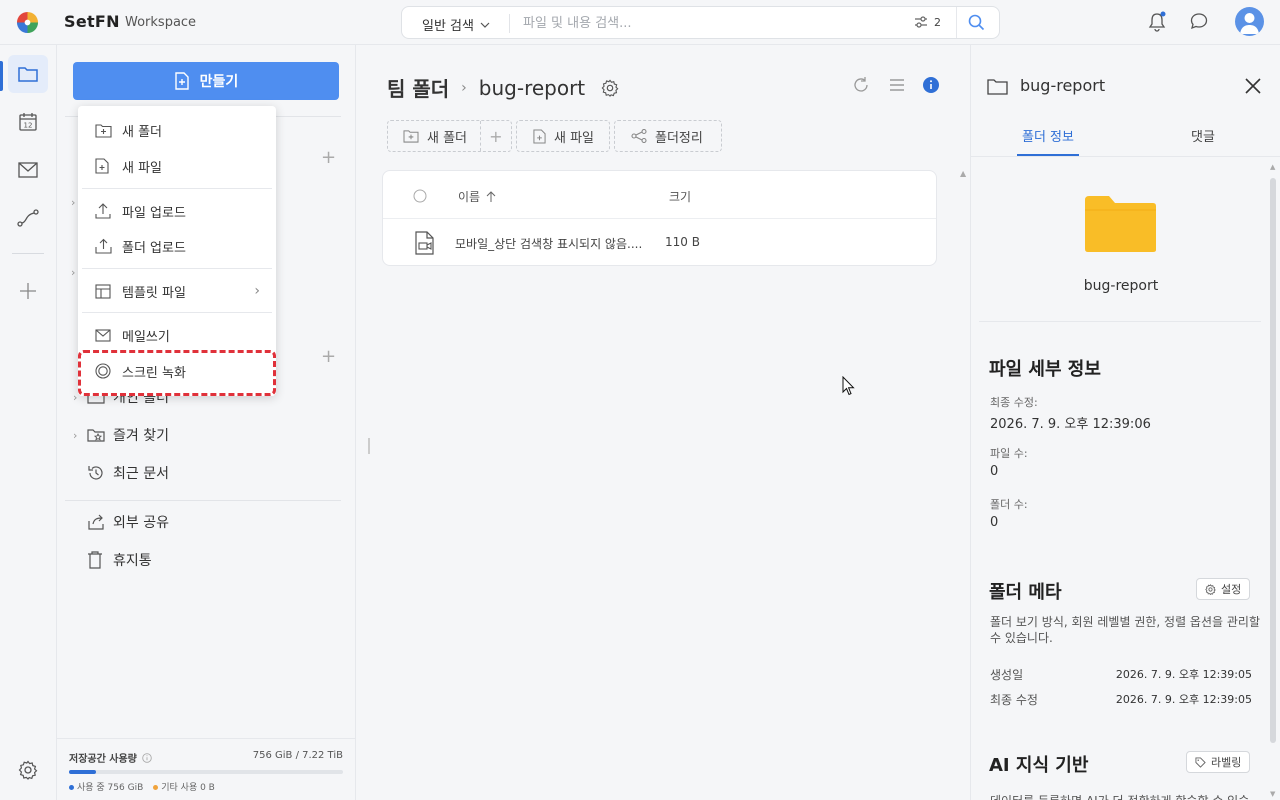 This screenshot has height=800, width=1280. What do you see at coordinates (92, 21) in the screenshot?
I see `brand-name: SetFN` at bounding box center [92, 21].